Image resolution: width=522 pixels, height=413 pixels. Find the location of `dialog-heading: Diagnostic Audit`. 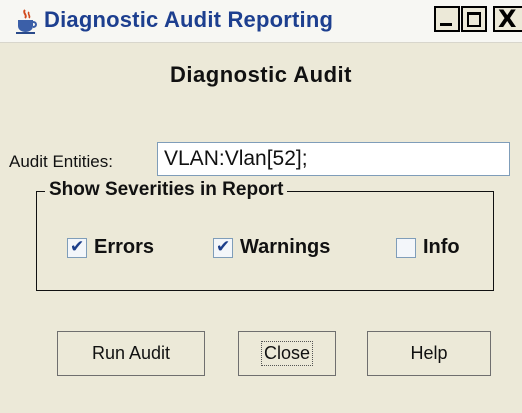

dialog-heading: Diagnostic Audit is located at coordinates (261, 74).